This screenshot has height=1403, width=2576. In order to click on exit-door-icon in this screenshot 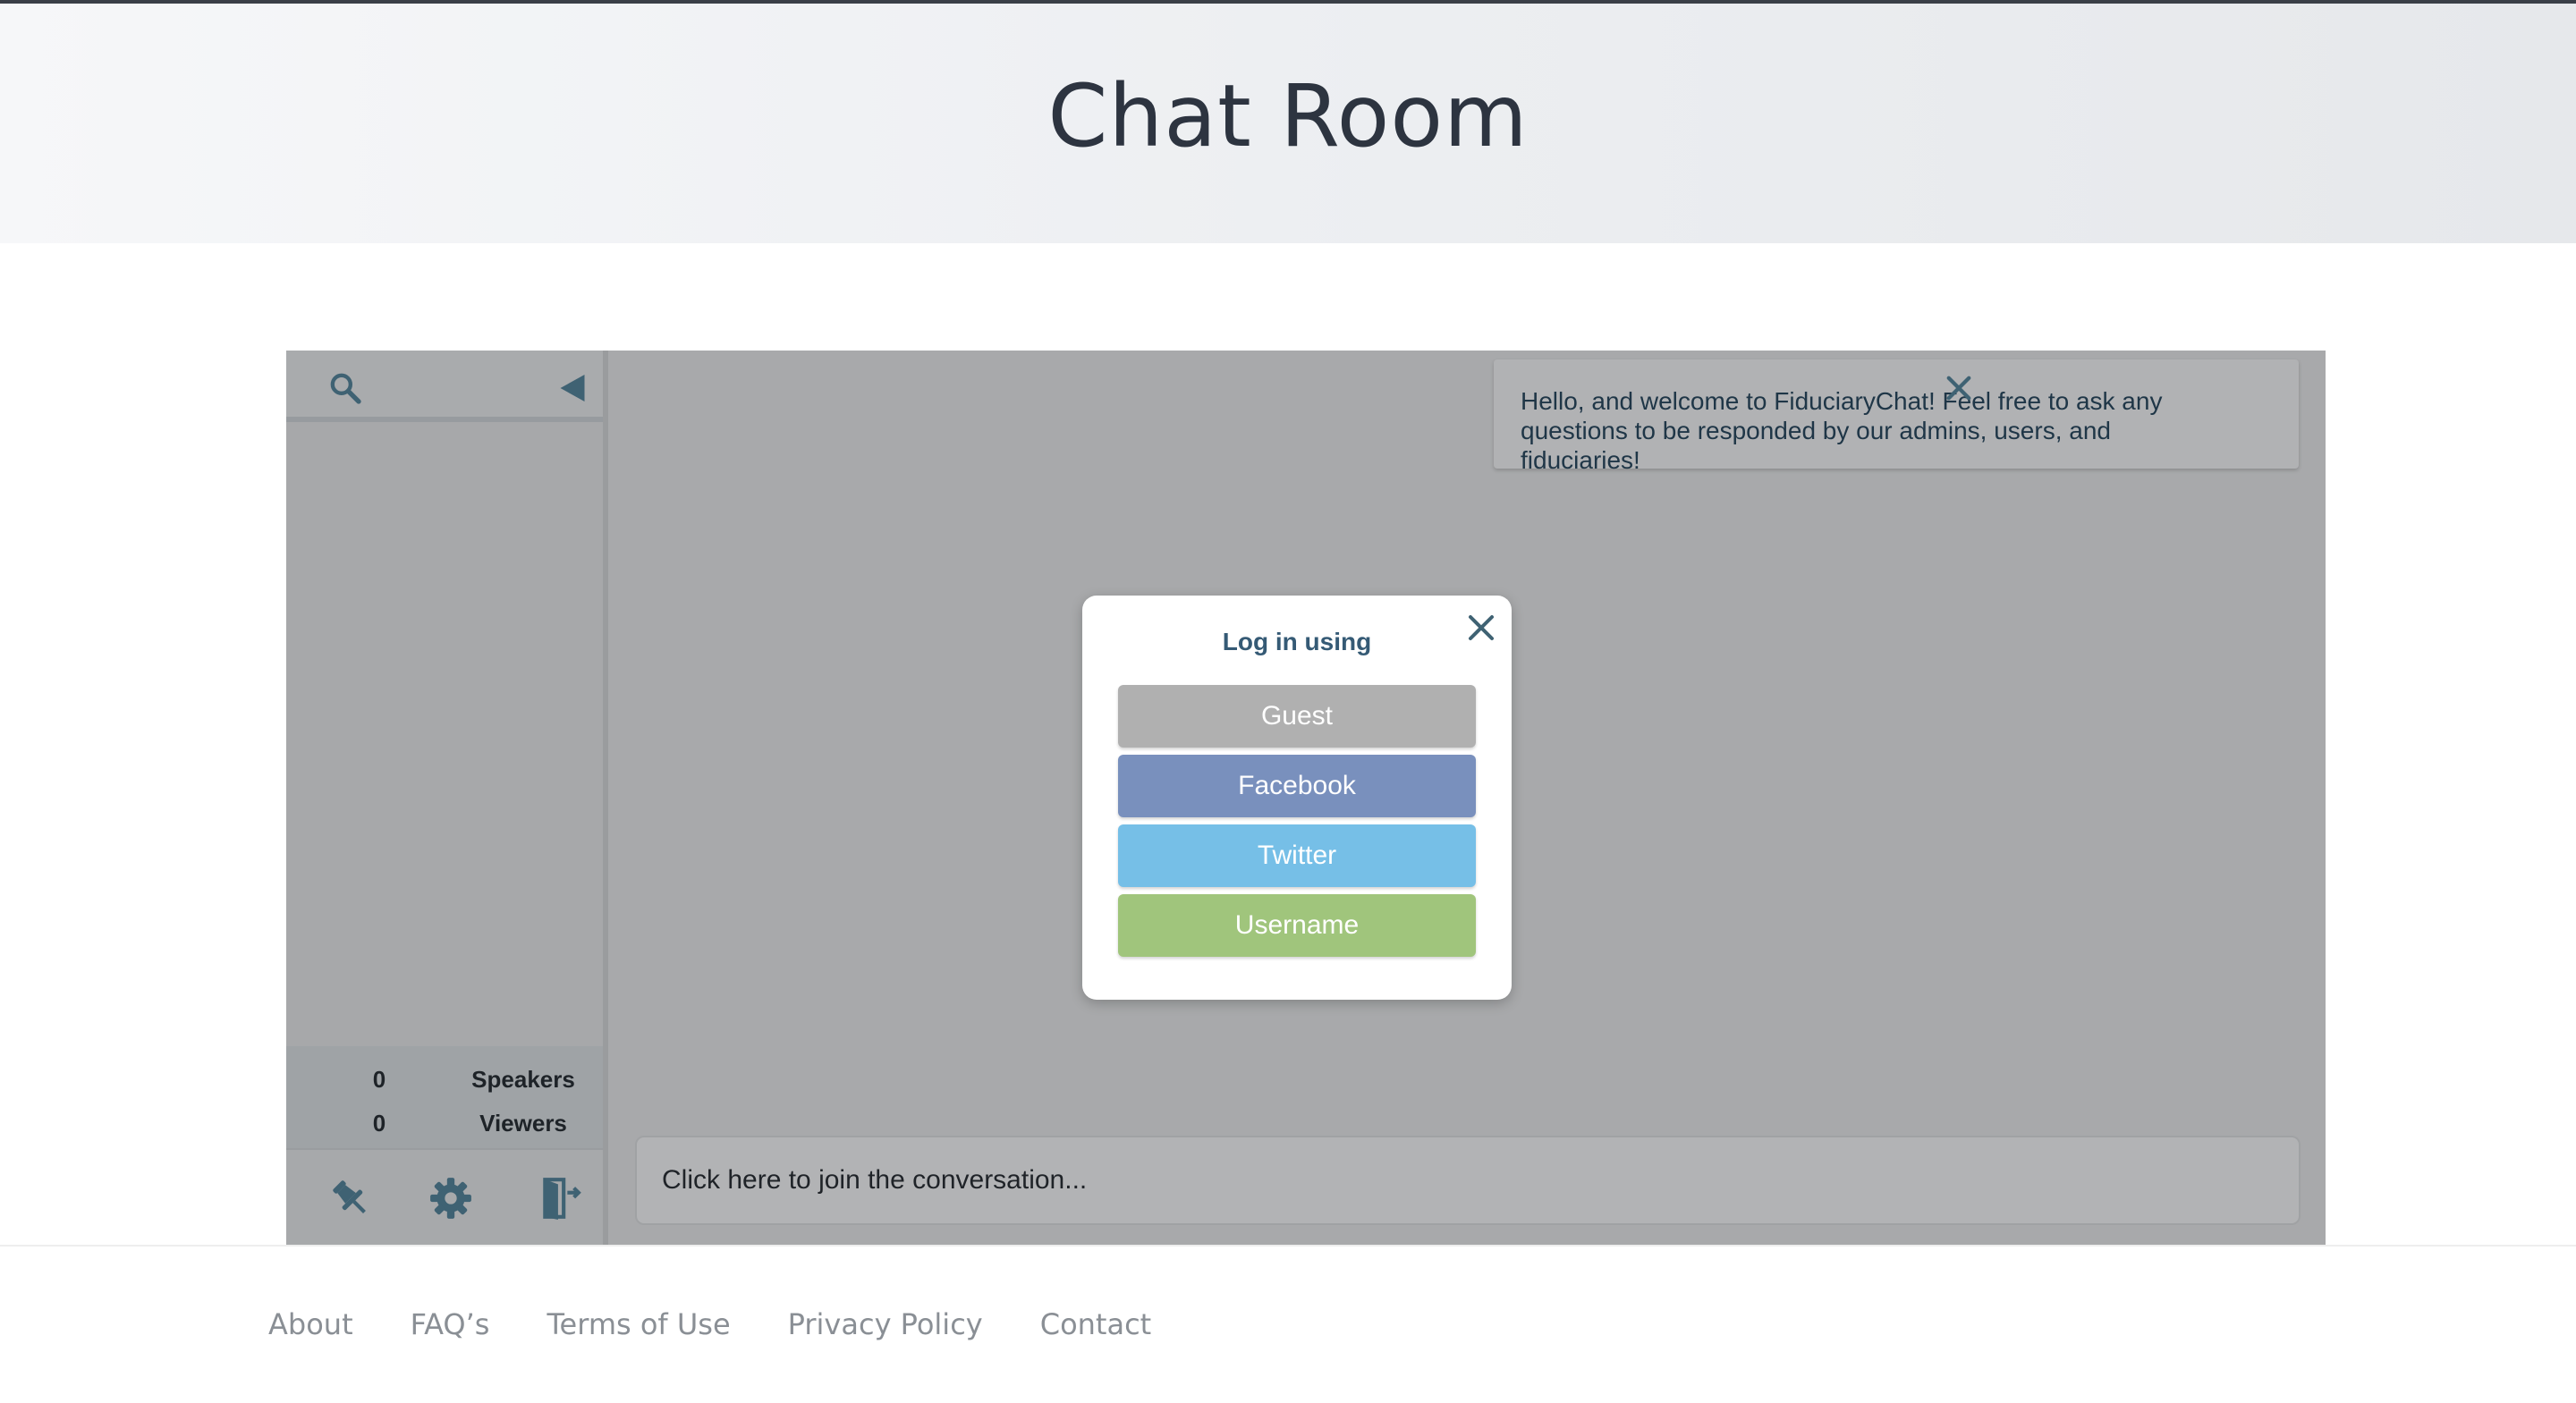, I will do `click(560, 1198)`.